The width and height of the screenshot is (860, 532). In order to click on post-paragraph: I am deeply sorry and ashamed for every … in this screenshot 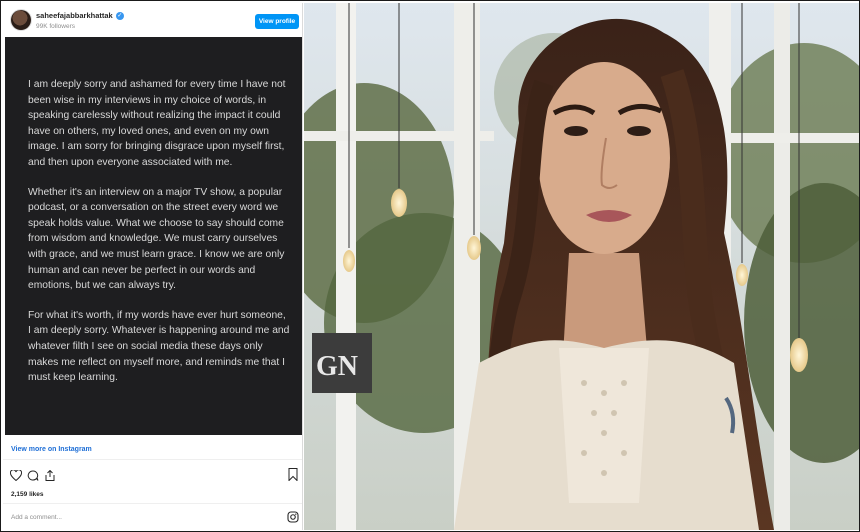, I will do `click(157, 123)`.